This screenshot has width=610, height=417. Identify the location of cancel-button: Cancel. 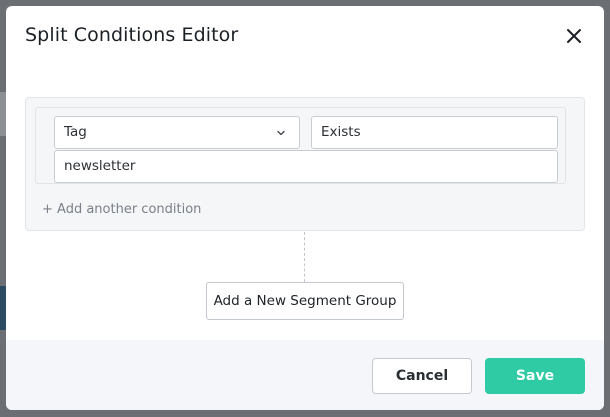
(422, 376).